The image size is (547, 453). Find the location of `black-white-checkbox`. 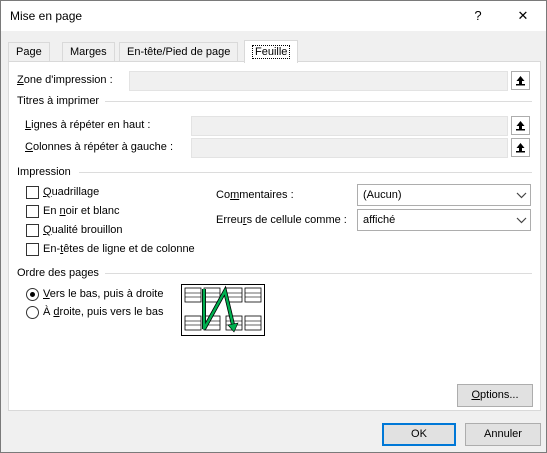

black-white-checkbox is located at coordinates (32, 211).